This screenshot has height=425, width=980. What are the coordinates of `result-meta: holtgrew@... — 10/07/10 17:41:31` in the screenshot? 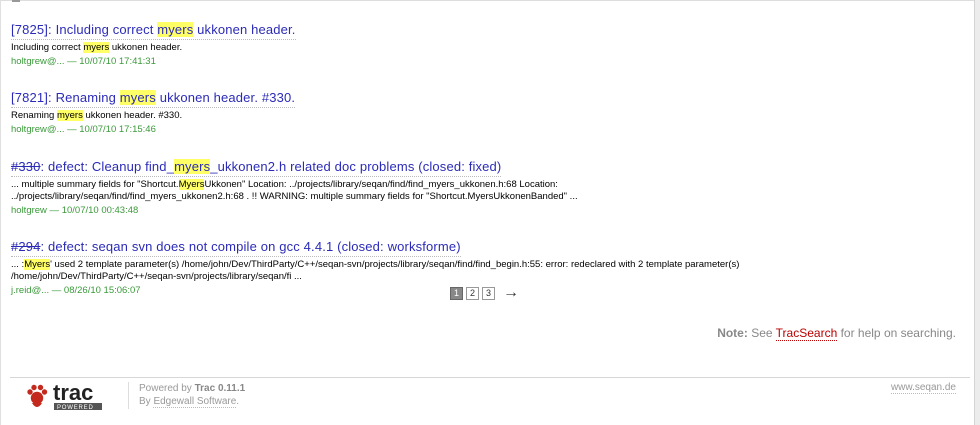 It's located at (486, 62).